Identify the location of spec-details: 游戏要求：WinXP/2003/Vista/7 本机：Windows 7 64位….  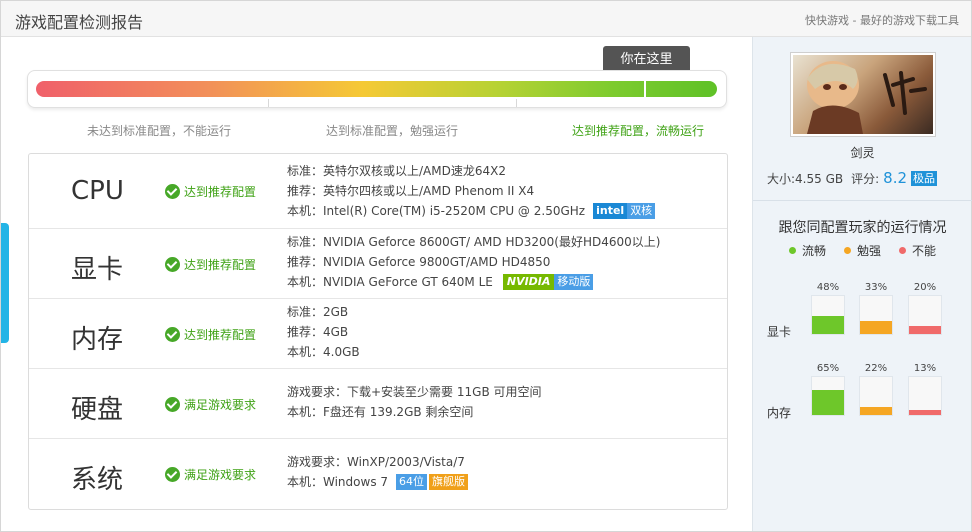
(378, 472).